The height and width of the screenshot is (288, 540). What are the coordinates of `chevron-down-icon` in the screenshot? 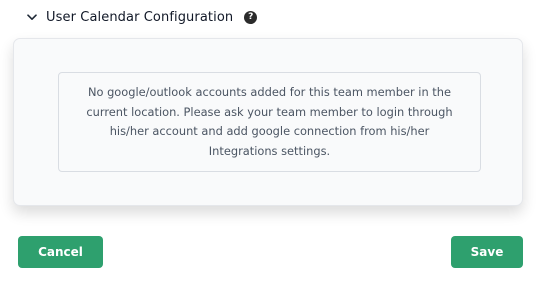 It's located at (32, 17).